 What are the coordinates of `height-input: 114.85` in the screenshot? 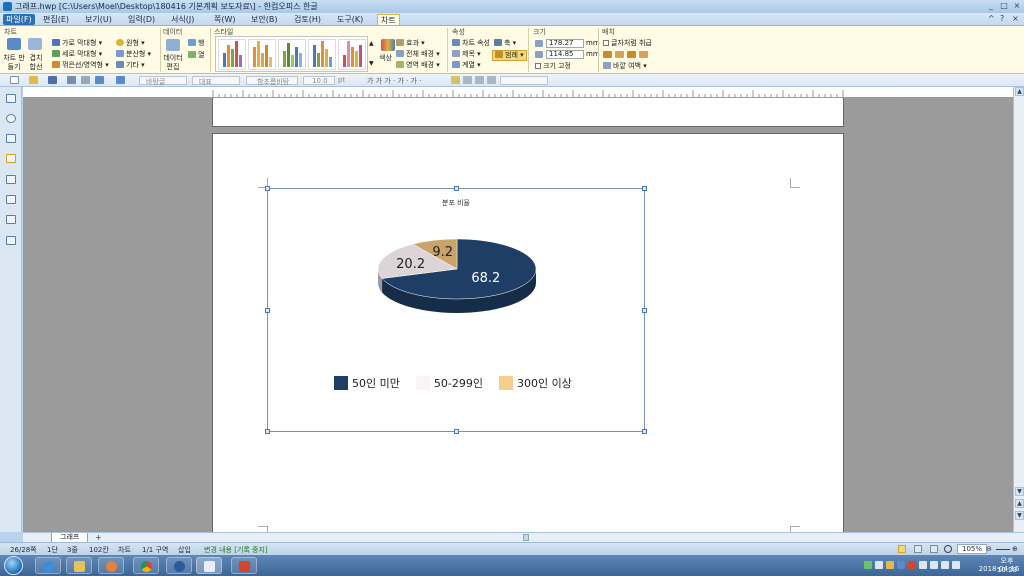 It's located at (565, 54).